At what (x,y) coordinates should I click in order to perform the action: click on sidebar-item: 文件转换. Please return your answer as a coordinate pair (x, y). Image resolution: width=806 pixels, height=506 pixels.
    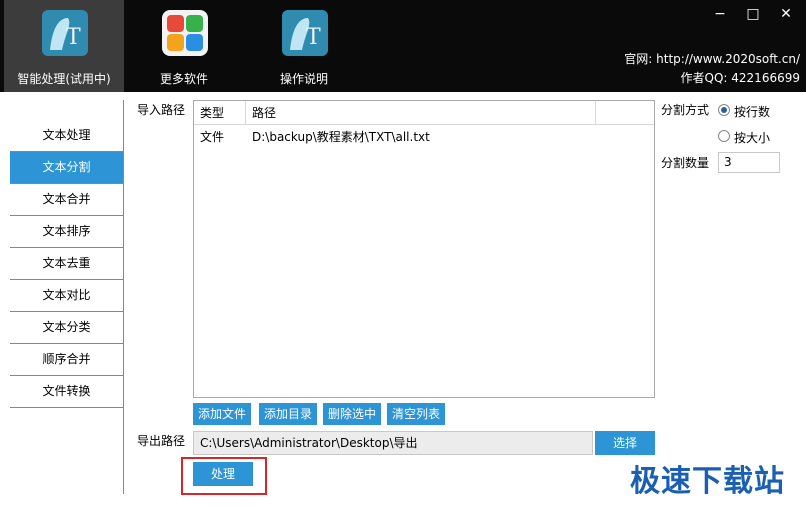
    Looking at the image, I should click on (66, 392).